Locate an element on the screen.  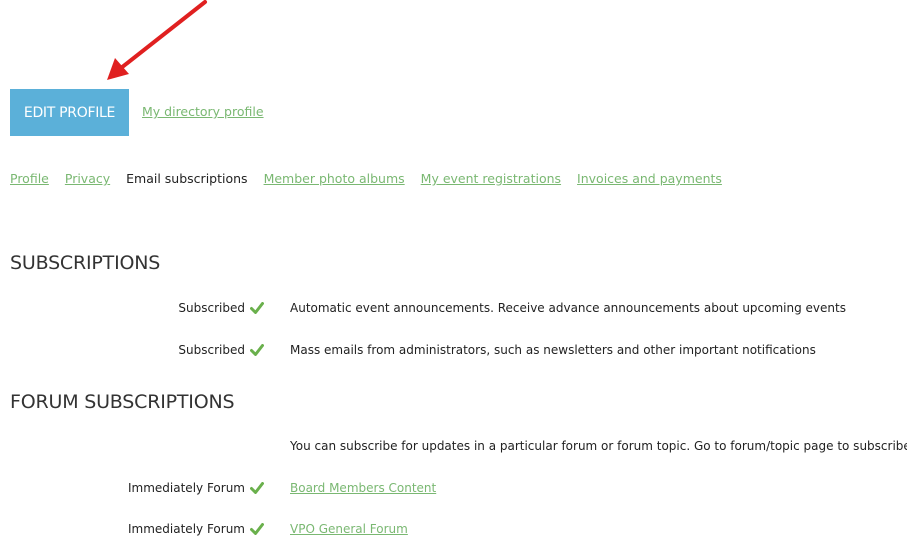
forum-subscriptions-heading: FORUM SUBSCRIPTIONS is located at coordinates (122, 402).